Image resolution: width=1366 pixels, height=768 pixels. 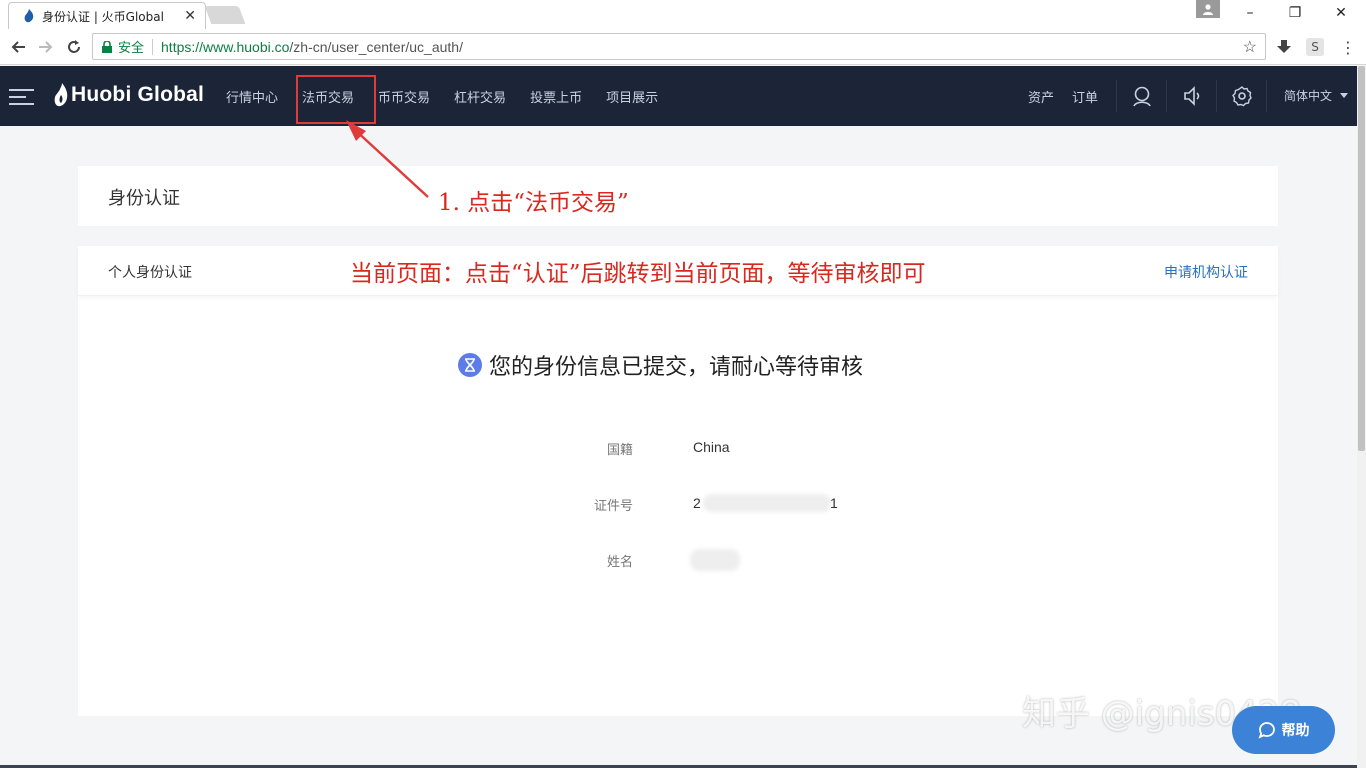 What do you see at coordinates (1344, 95) in the screenshot?
I see `chevron-down-icon` at bounding box center [1344, 95].